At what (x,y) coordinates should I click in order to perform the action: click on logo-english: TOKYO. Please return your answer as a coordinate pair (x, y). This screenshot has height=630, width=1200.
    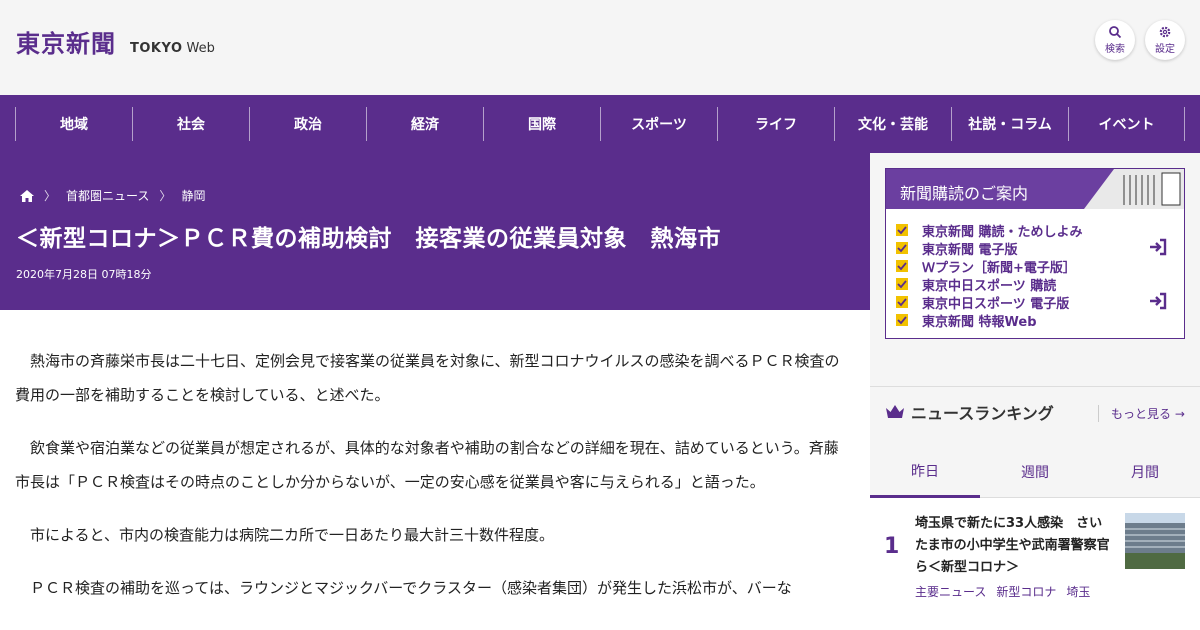
    Looking at the image, I should click on (156, 48).